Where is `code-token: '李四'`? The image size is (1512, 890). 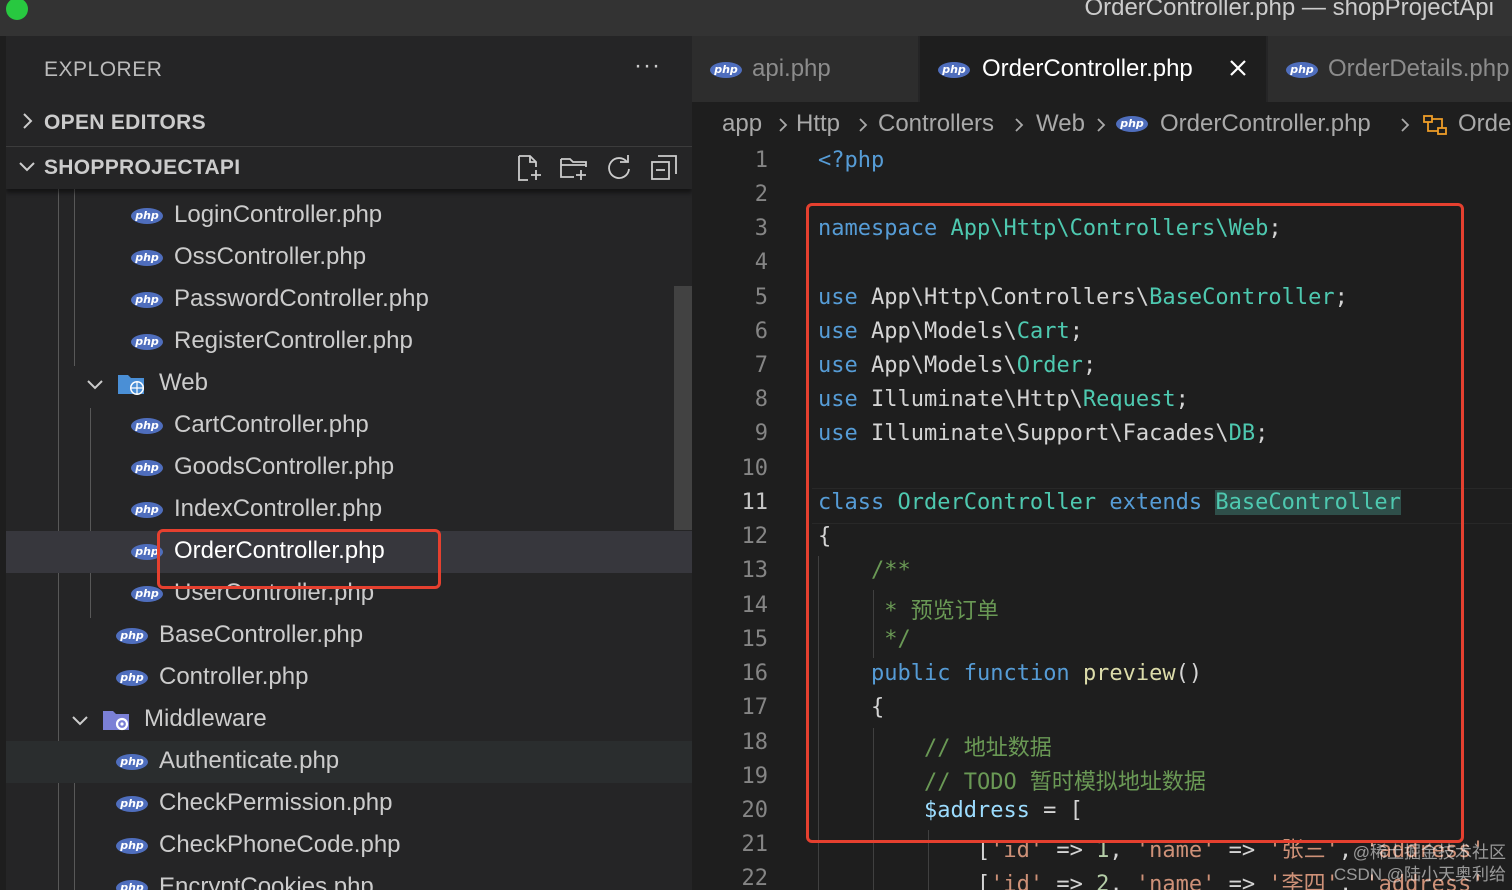
code-token: '李四' is located at coordinates (1303, 881).